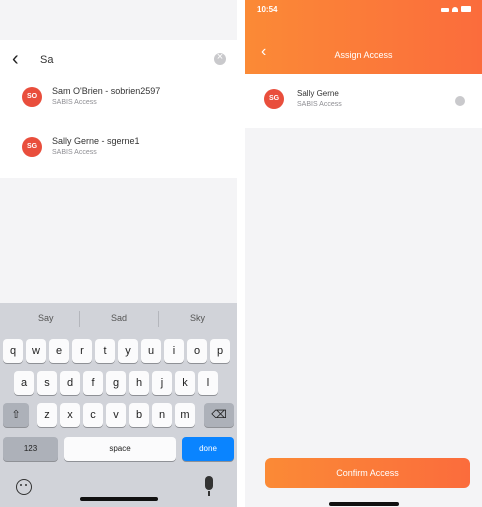 The image size is (482, 507). I want to click on page-title: Assign Access, so click(363, 55).